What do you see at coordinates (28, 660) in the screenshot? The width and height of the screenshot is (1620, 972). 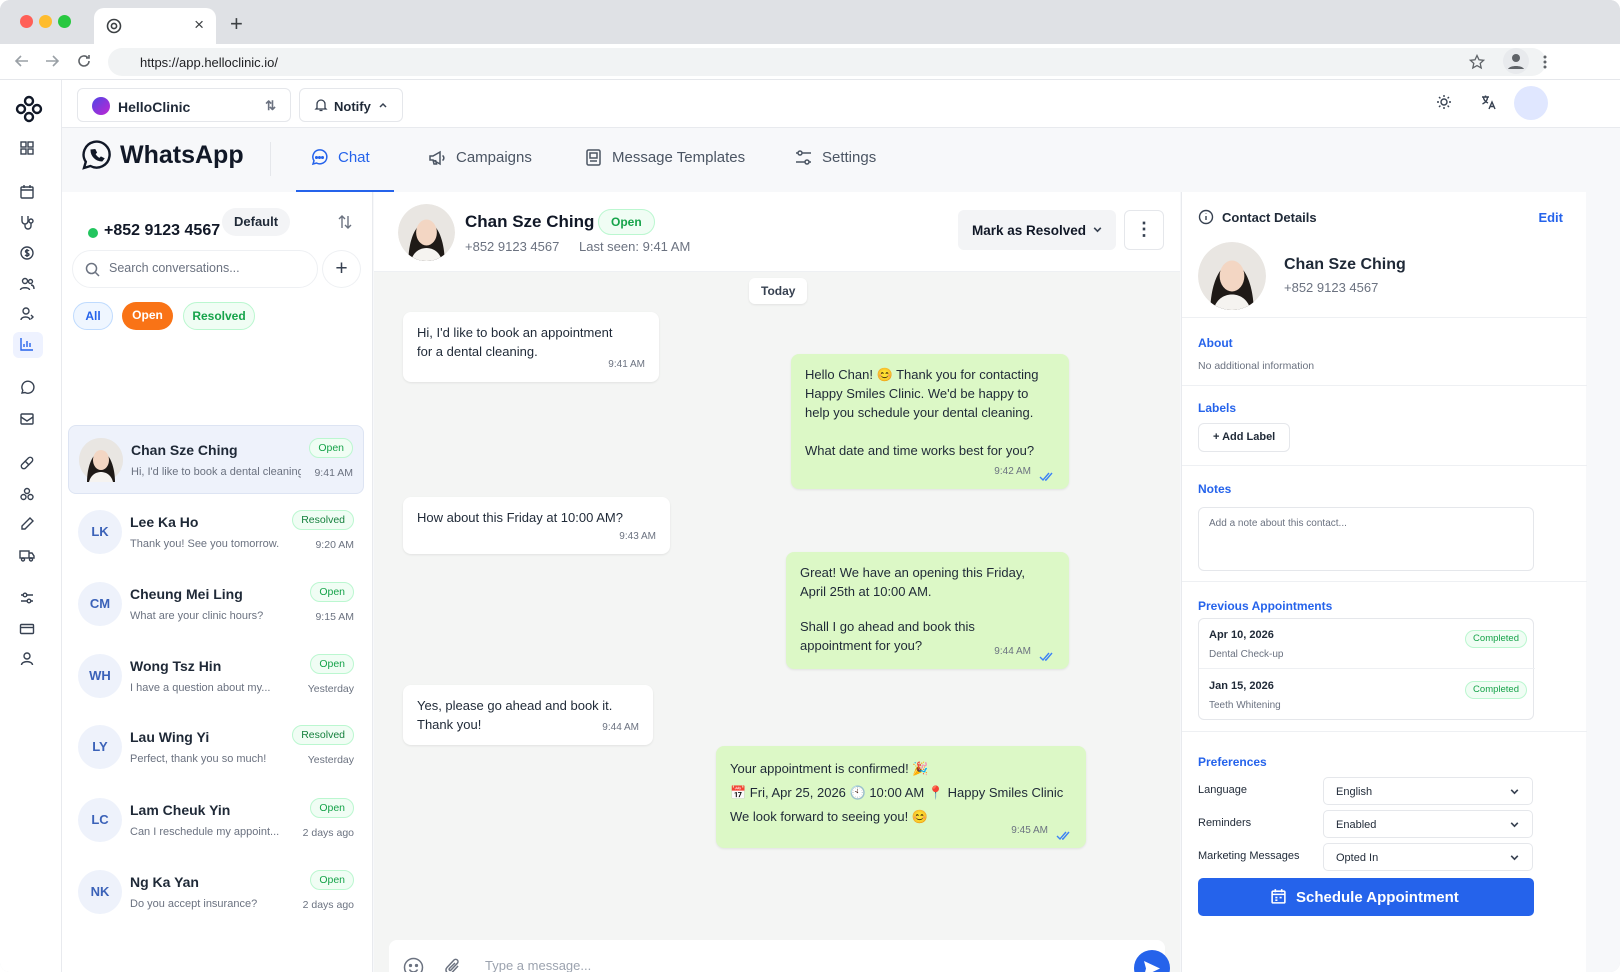 I see `account-icon` at bounding box center [28, 660].